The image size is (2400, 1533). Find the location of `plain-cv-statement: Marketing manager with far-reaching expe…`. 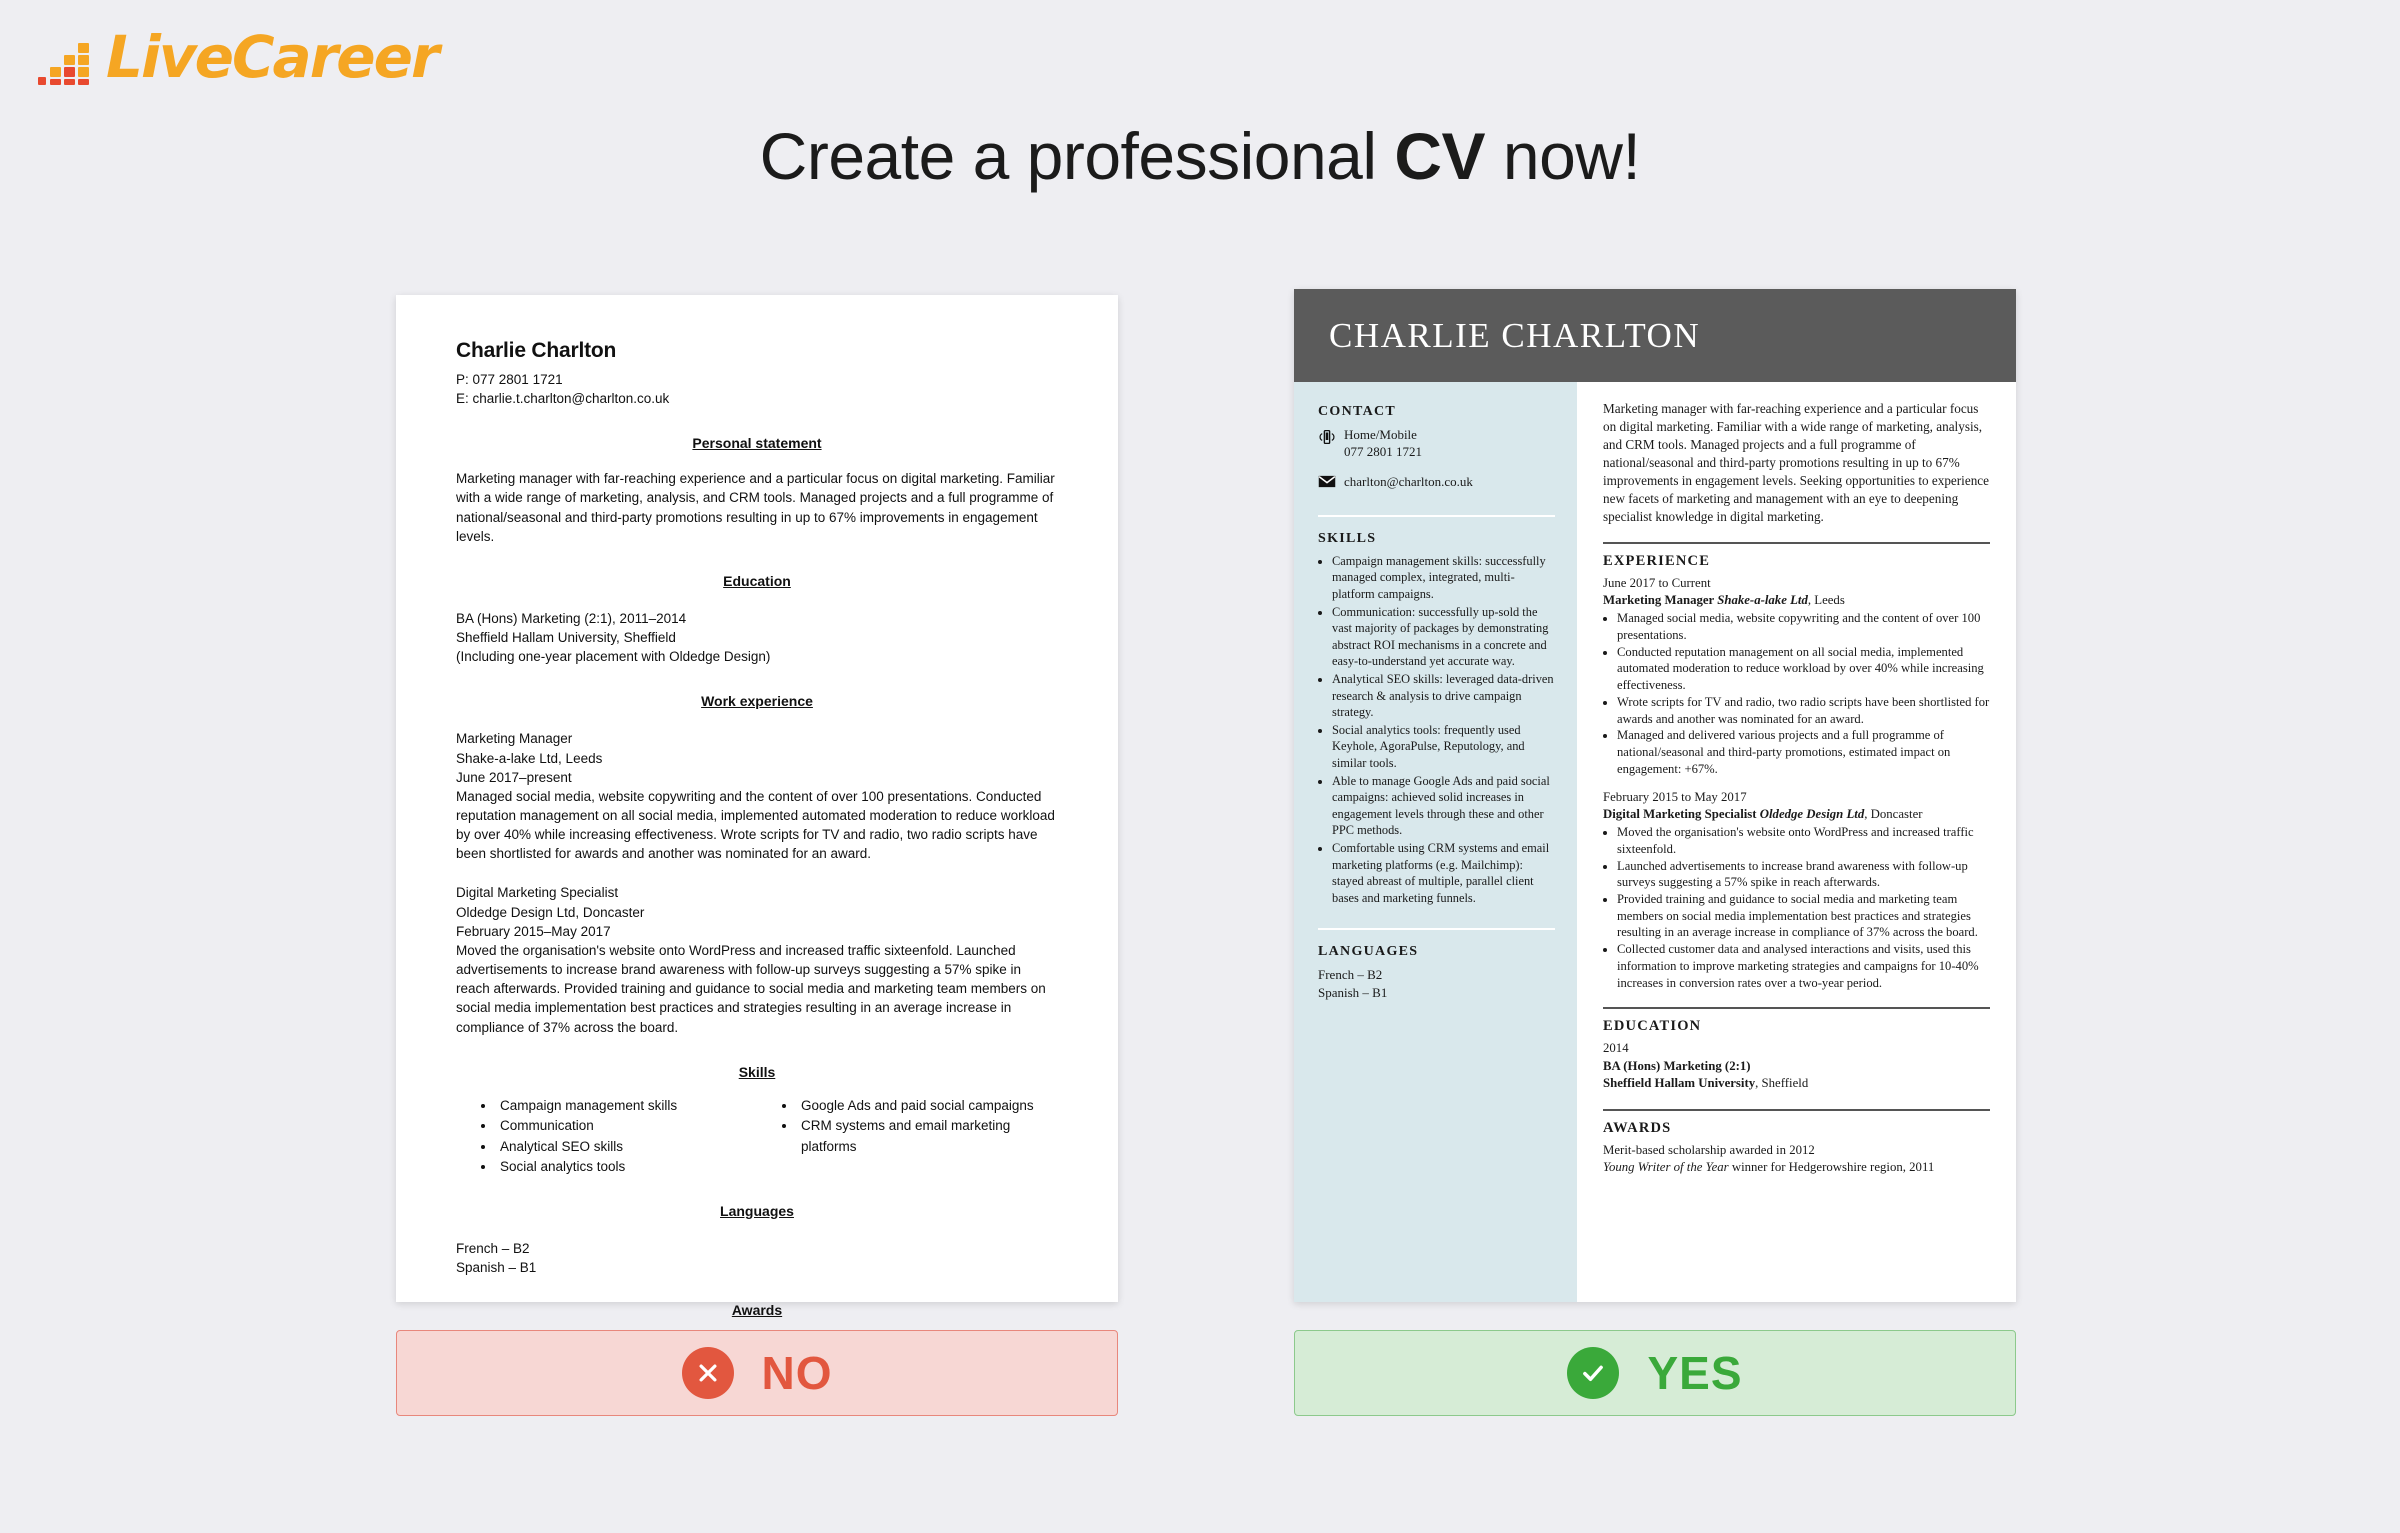

plain-cv-statement: Marketing manager with far-reaching expe… is located at coordinates (755, 507).